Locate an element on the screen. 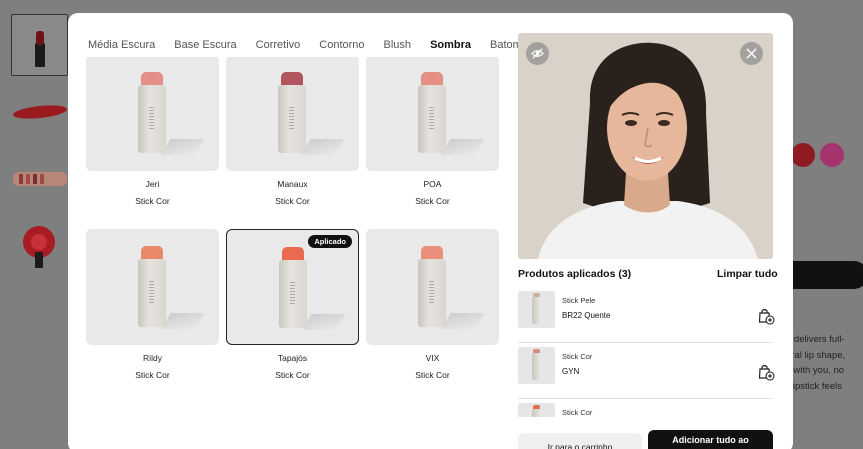  tab-corretivo: Corretivo is located at coordinates (278, 49).